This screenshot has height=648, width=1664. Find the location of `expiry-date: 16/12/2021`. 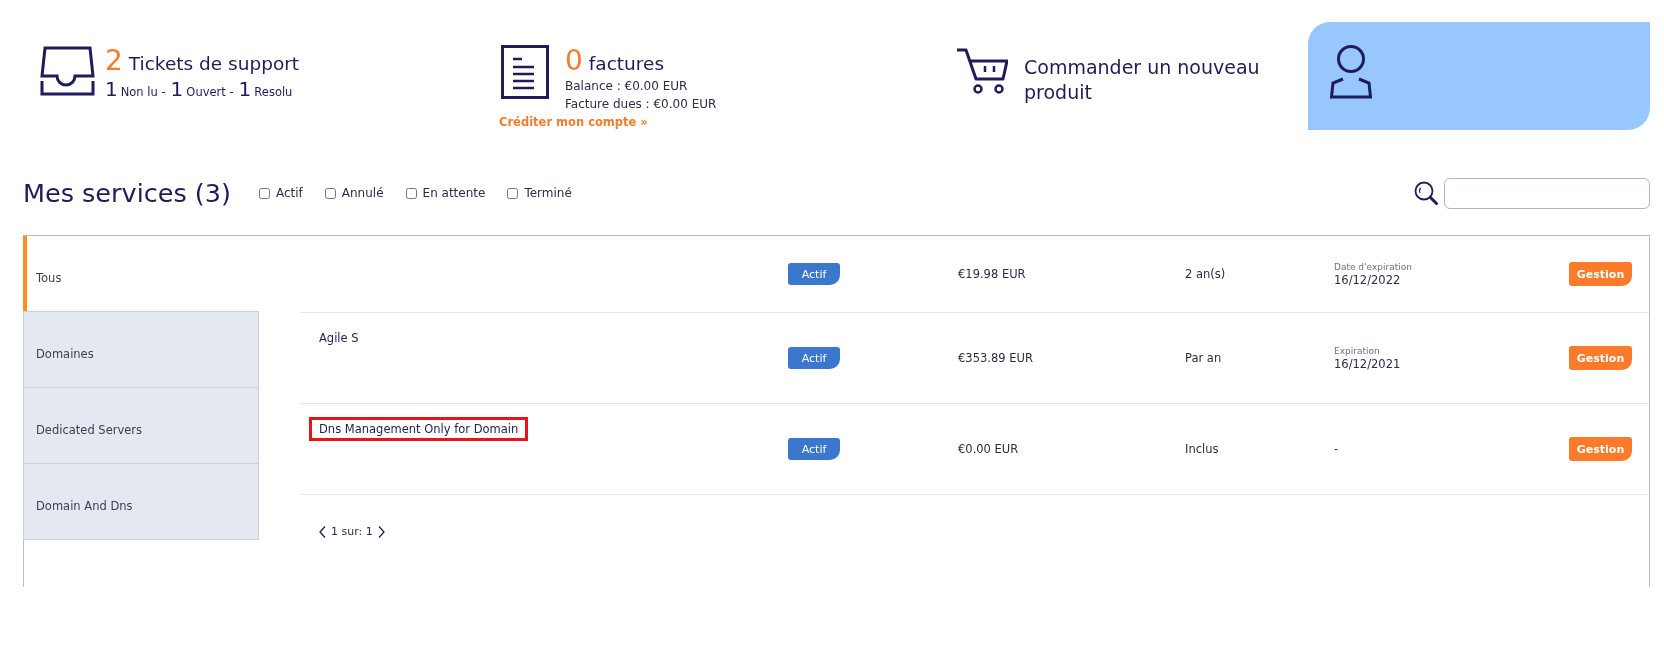

expiry-date: 16/12/2021 is located at coordinates (1368, 364).